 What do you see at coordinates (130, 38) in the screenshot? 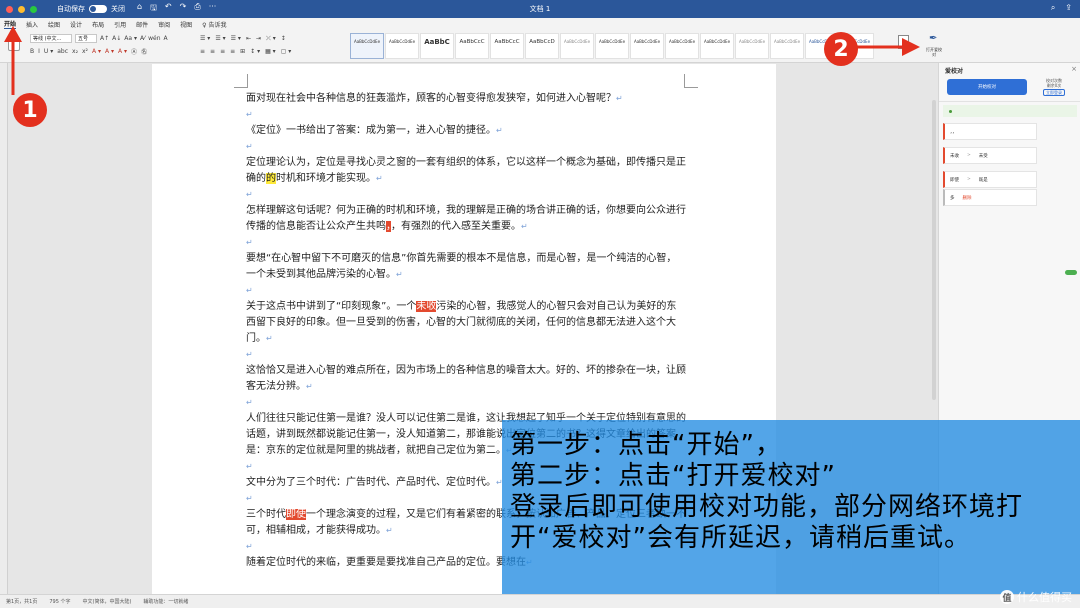
I see `font-tool-button: Aa ▾` at bounding box center [130, 38].